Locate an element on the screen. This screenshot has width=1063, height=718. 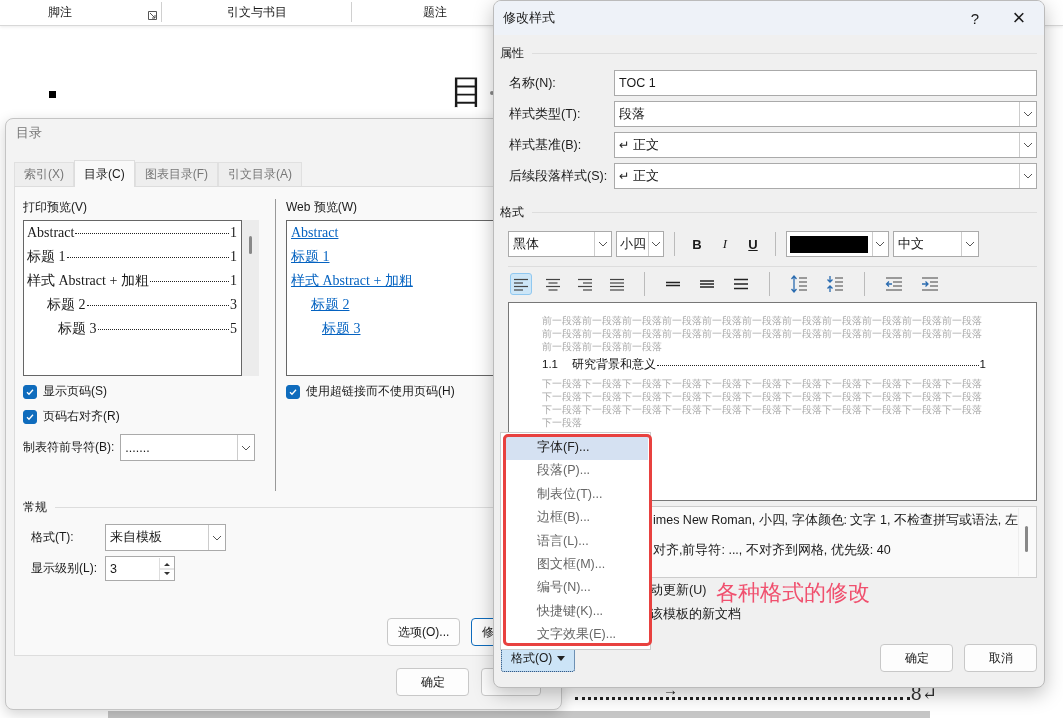
style-dropdown: 段落 is located at coordinates (825, 114).